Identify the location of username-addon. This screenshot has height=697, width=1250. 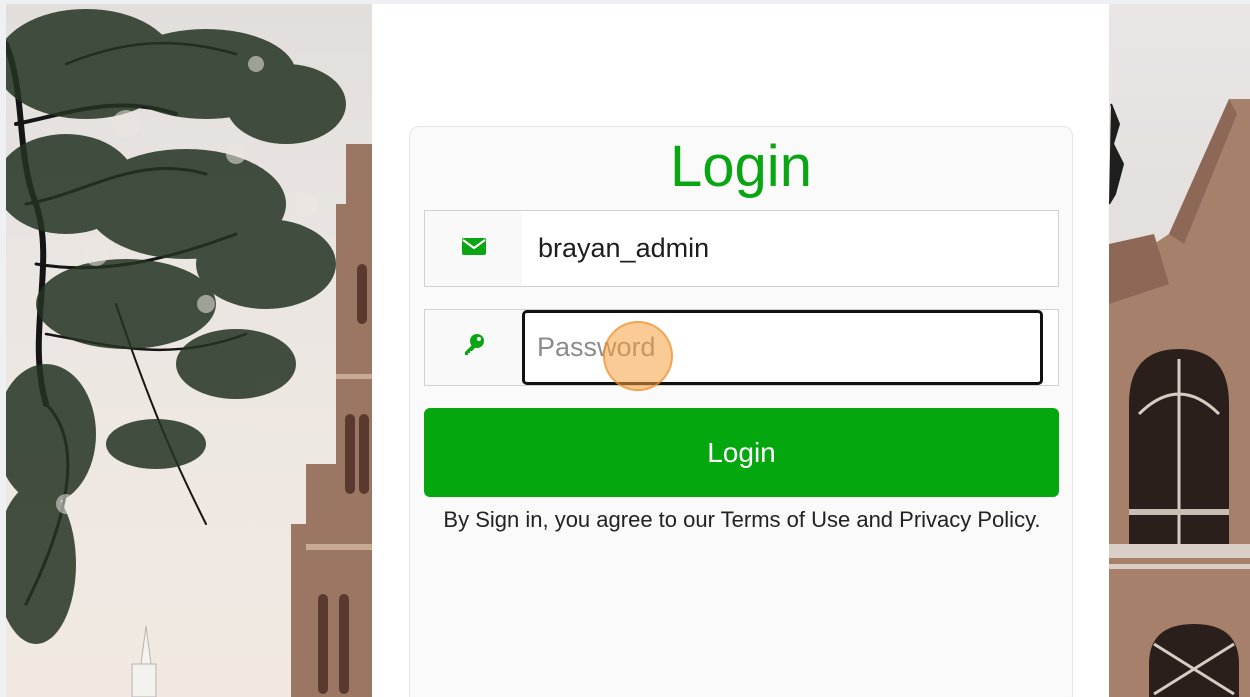
(473, 248).